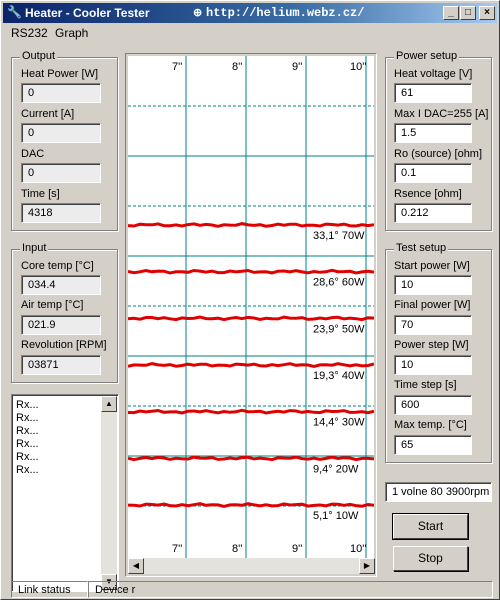 The image size is (500, 600). What do you see at coordinates (177, 549) in the screenshot?
I see `chart-x-tick-label-bottom: 7''` at bounding box center [177, 549].